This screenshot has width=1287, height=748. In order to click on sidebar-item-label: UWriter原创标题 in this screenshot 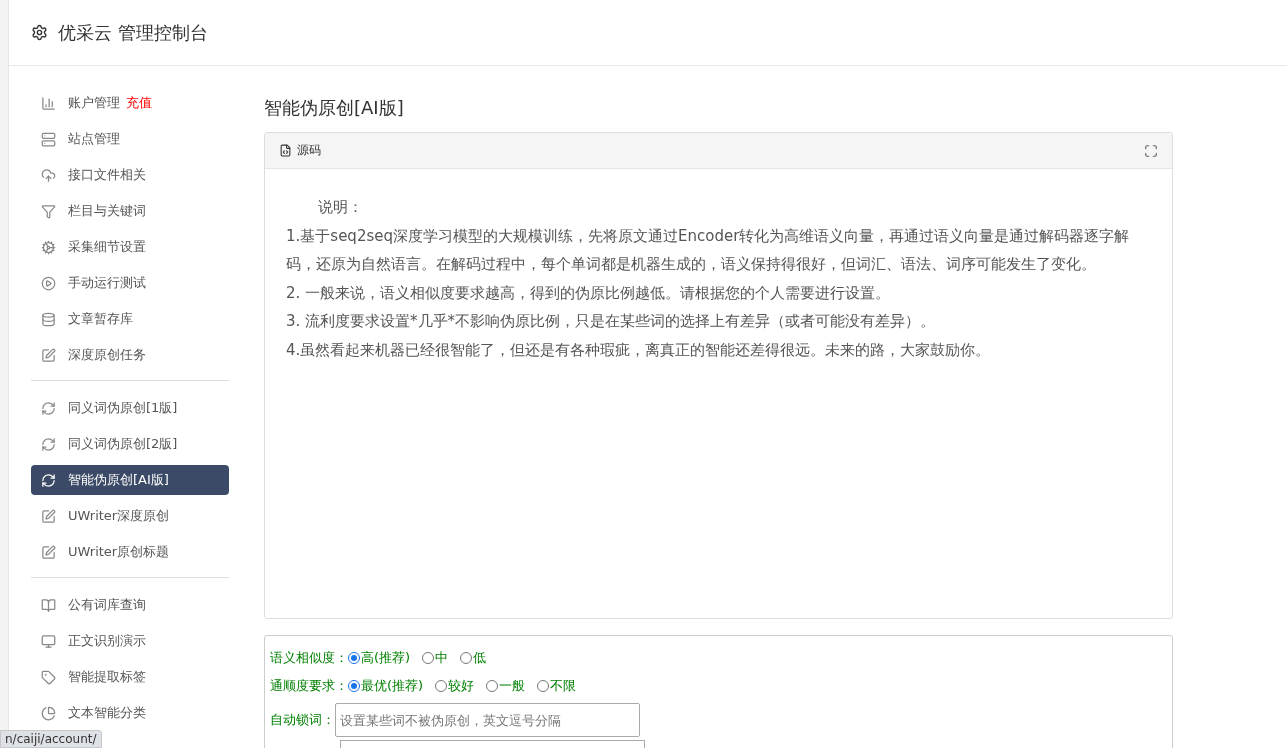, I will do `click(119, 552)`.